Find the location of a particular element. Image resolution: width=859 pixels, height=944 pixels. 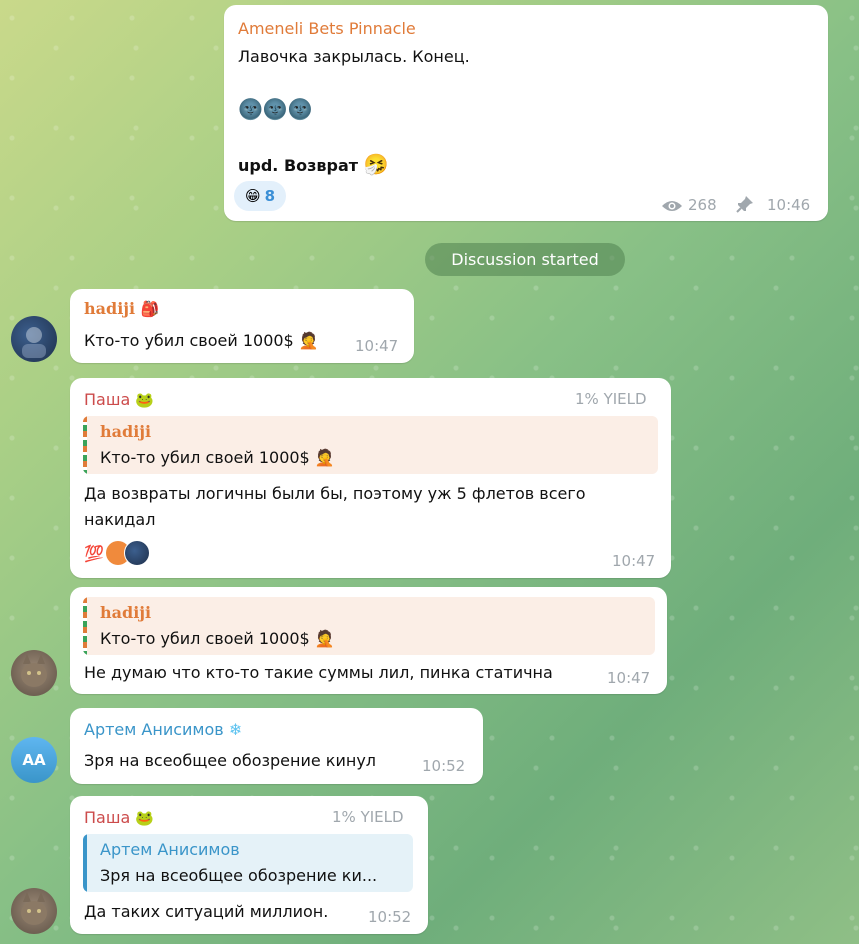

message-2-sender-name: Паша is located at coordinates (107, 399).